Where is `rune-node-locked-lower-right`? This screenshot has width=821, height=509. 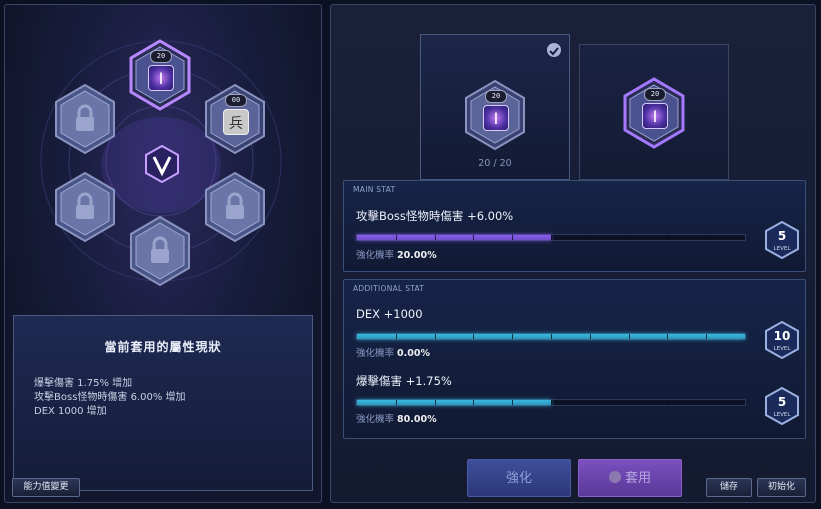 rune-node-locked-lower-right is located at coordinates (235, 207).